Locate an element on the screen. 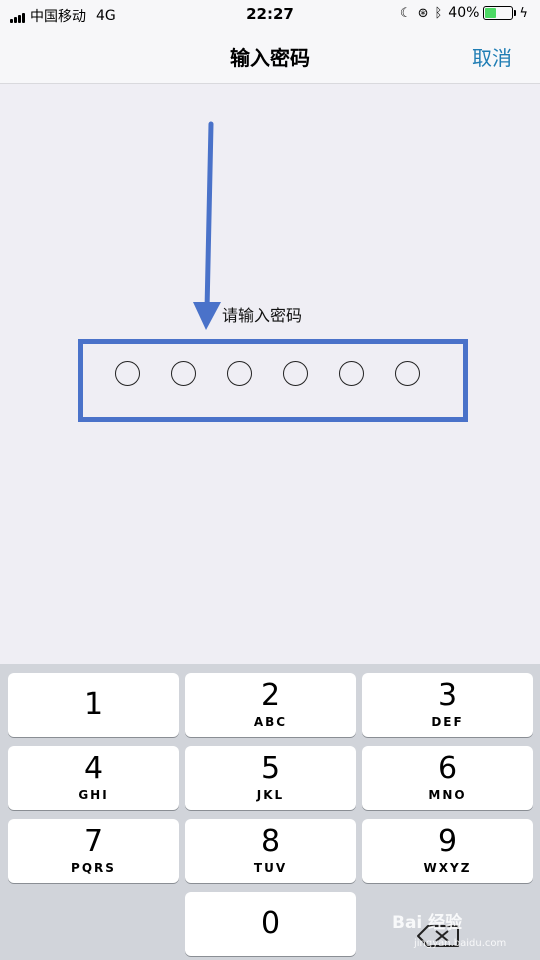 The width and height of the screenshot is (540, 960). key-letters: TUV is located at coordinates (270, 868).